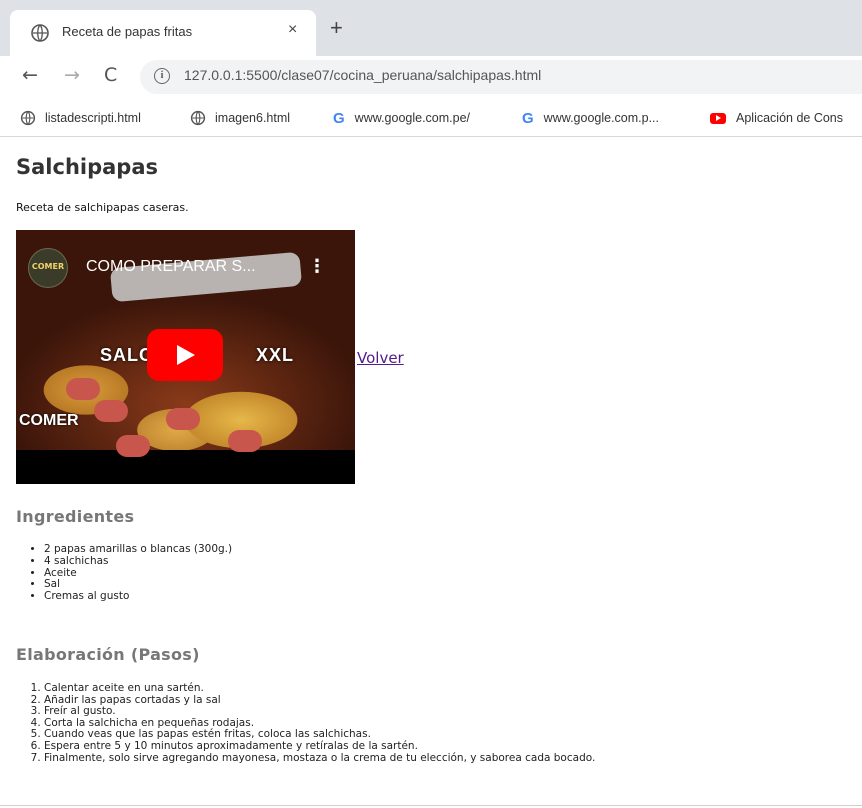  I want to click on youtube-icon, so click(718, 118).